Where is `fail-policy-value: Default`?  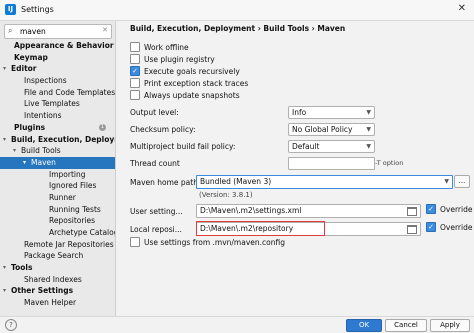
fail-policy-value: Default is located at coordinates (306, 146).